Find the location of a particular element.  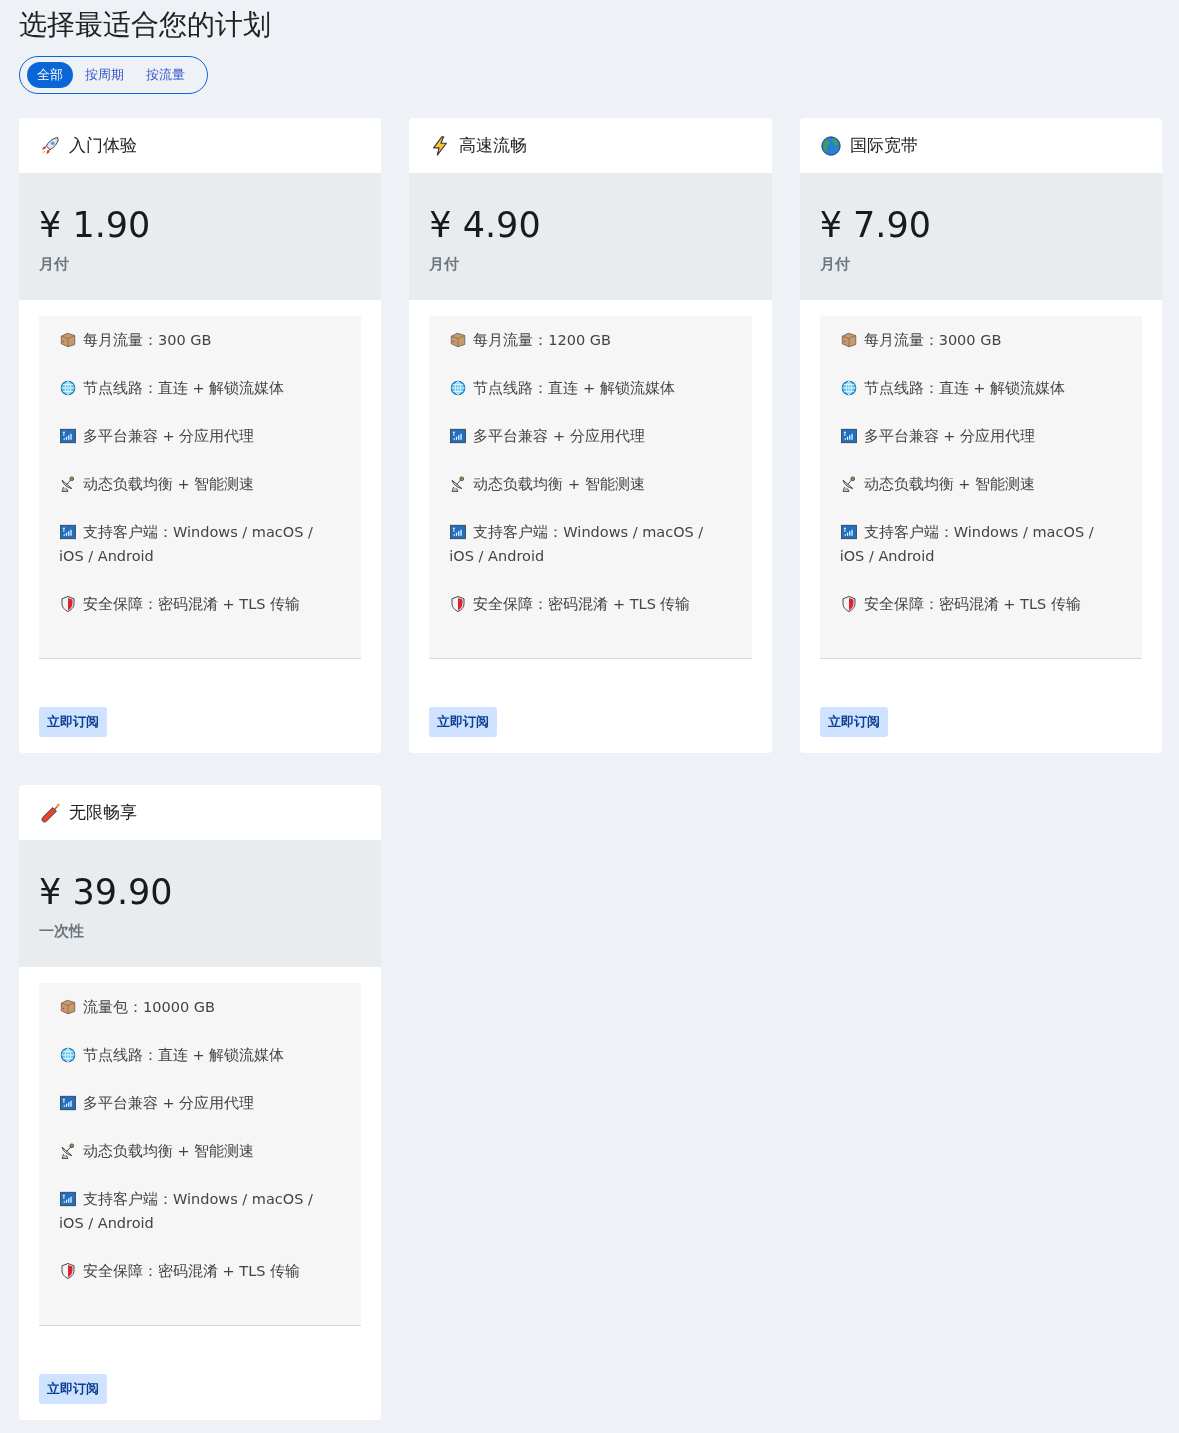

billing-period: 一次性 is located at coordinates (62, 931).